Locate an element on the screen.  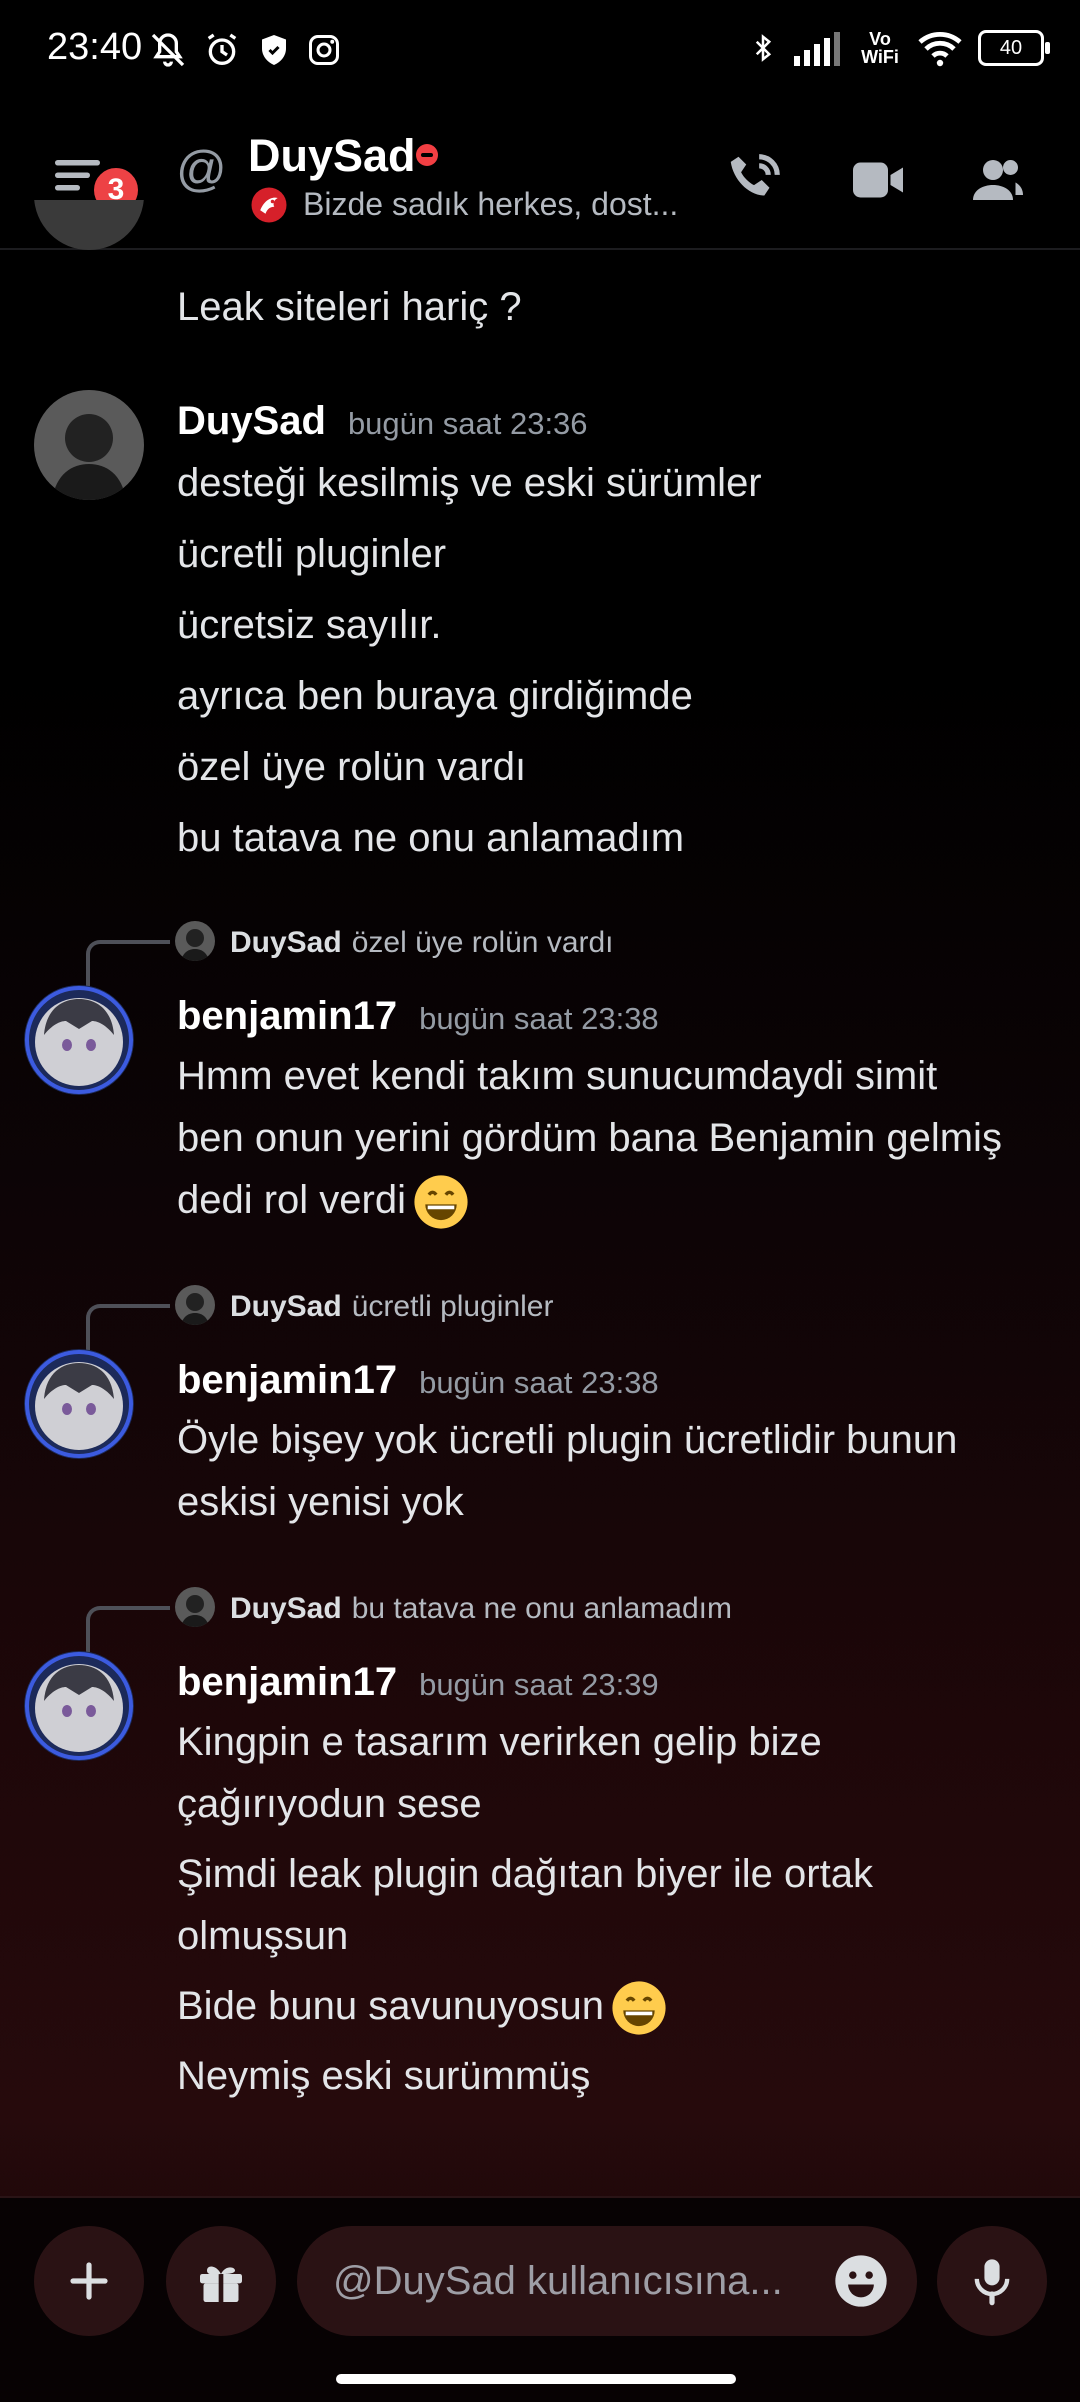
message-line: Neymiş eski surümmüş is located at coordinates (384, 2076).